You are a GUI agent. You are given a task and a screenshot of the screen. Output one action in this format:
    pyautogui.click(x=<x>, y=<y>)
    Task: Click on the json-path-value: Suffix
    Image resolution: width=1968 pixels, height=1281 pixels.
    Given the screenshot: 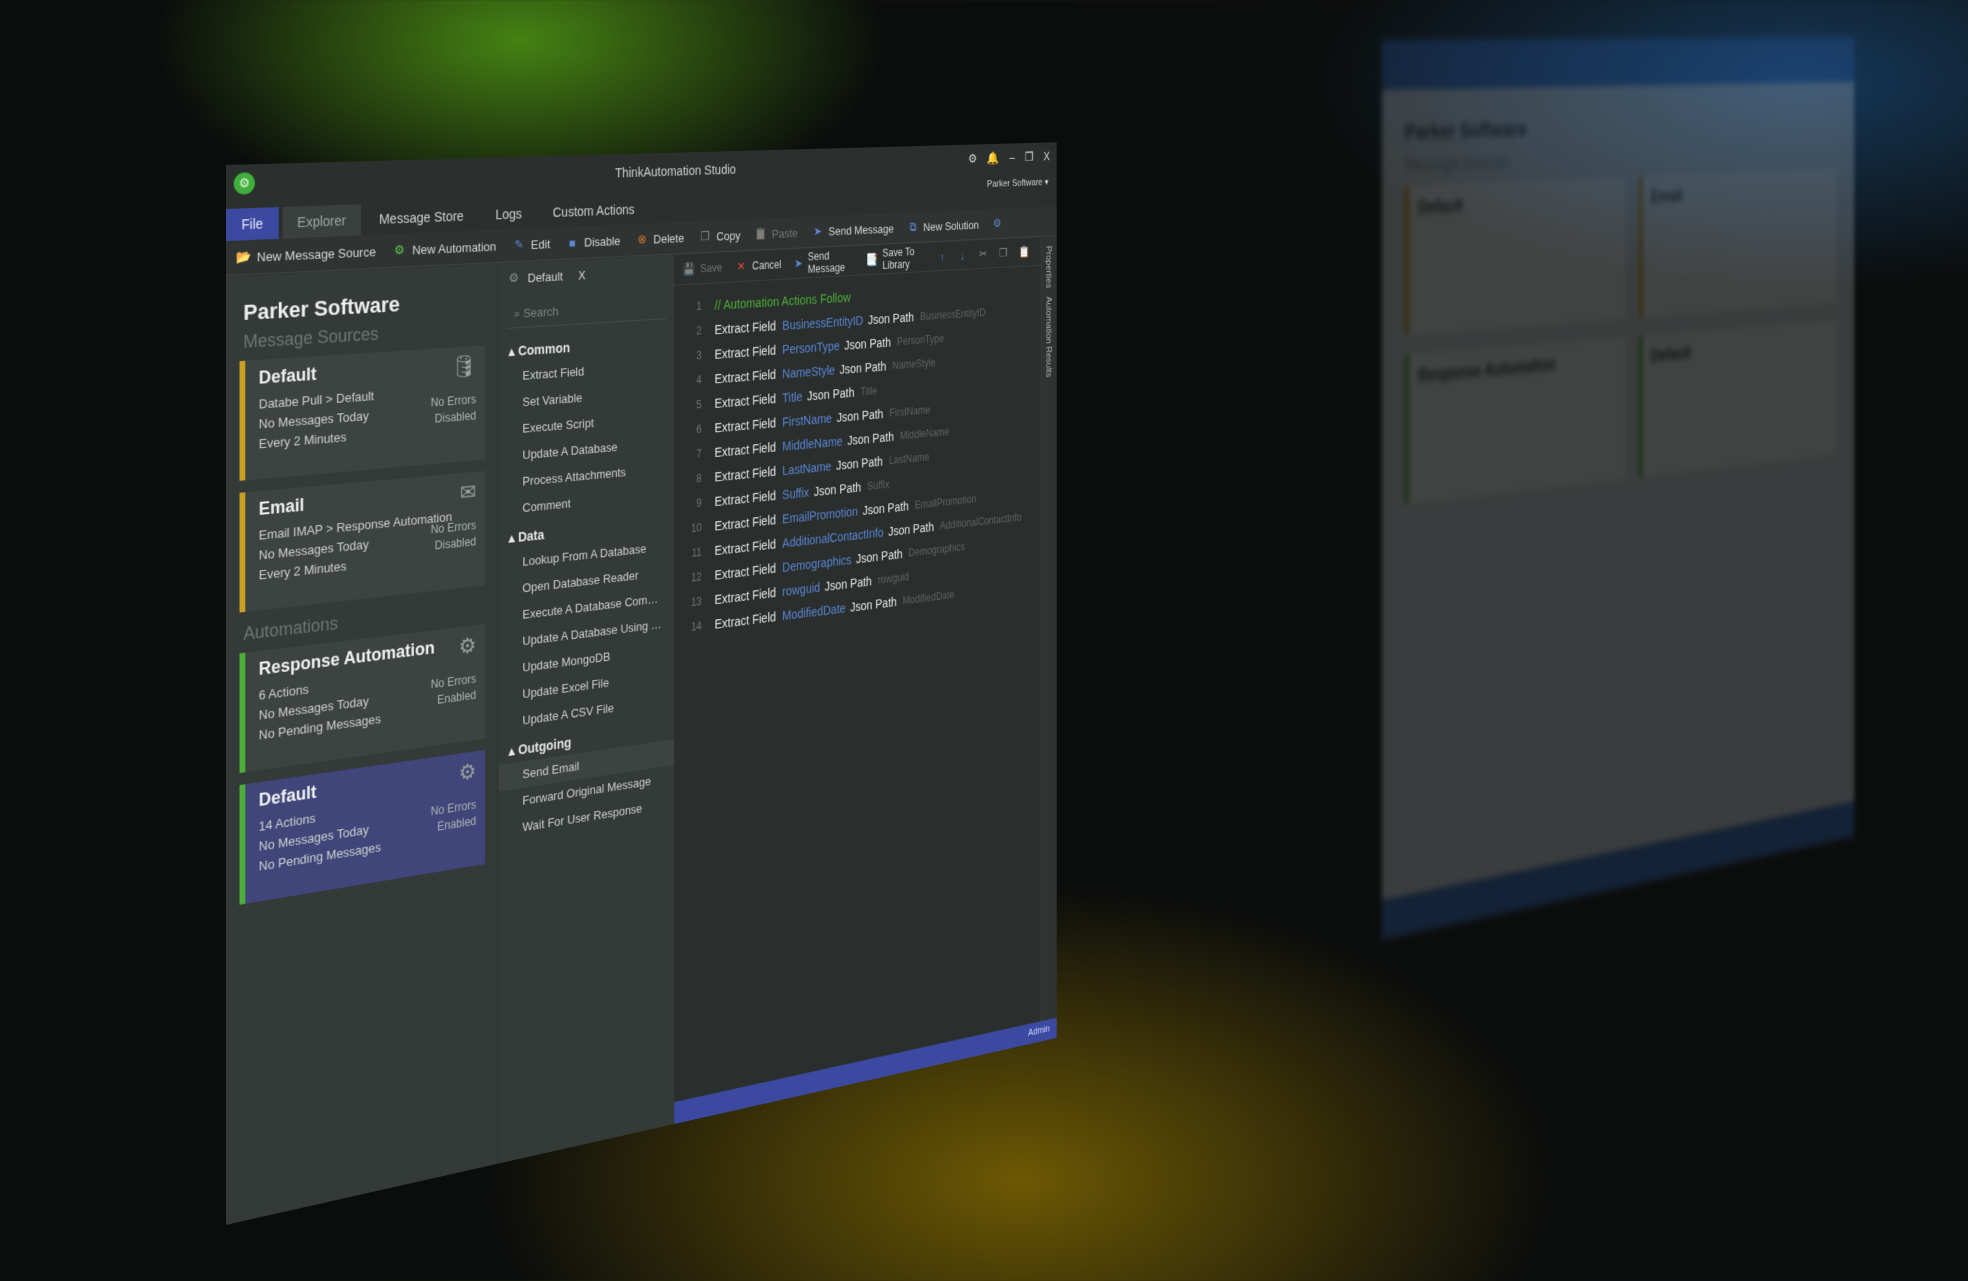 What is the action you would take?
    pyautogui.click(x=878, y=485)
    